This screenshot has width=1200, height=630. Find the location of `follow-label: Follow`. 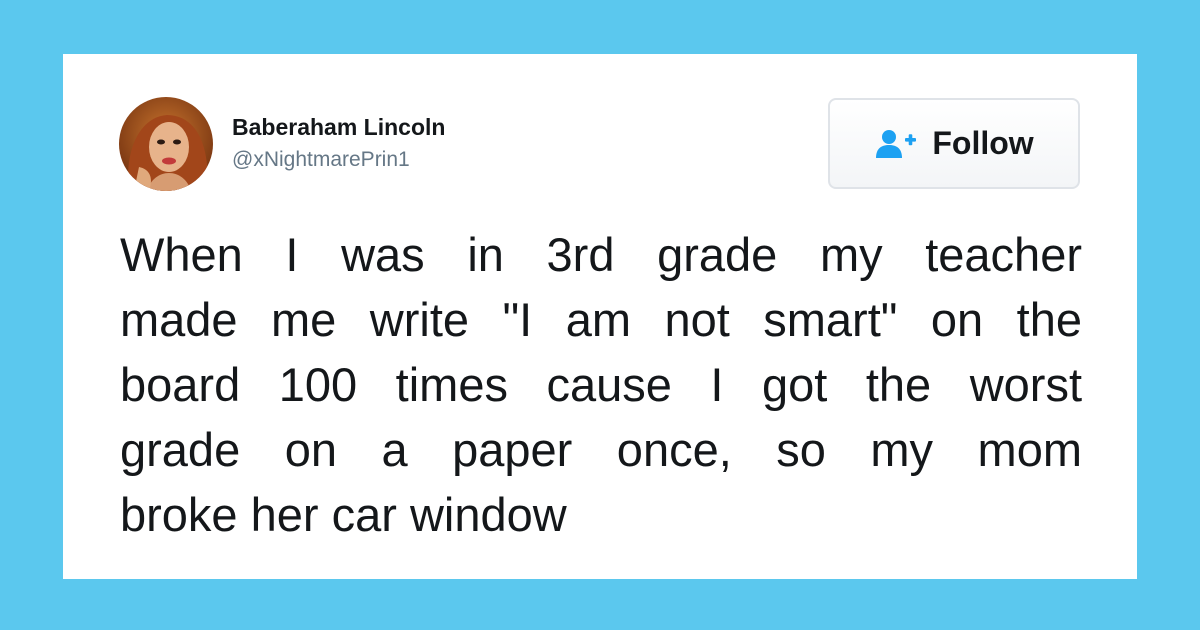

follow-label: Follow is located at coordinates (983, 143).